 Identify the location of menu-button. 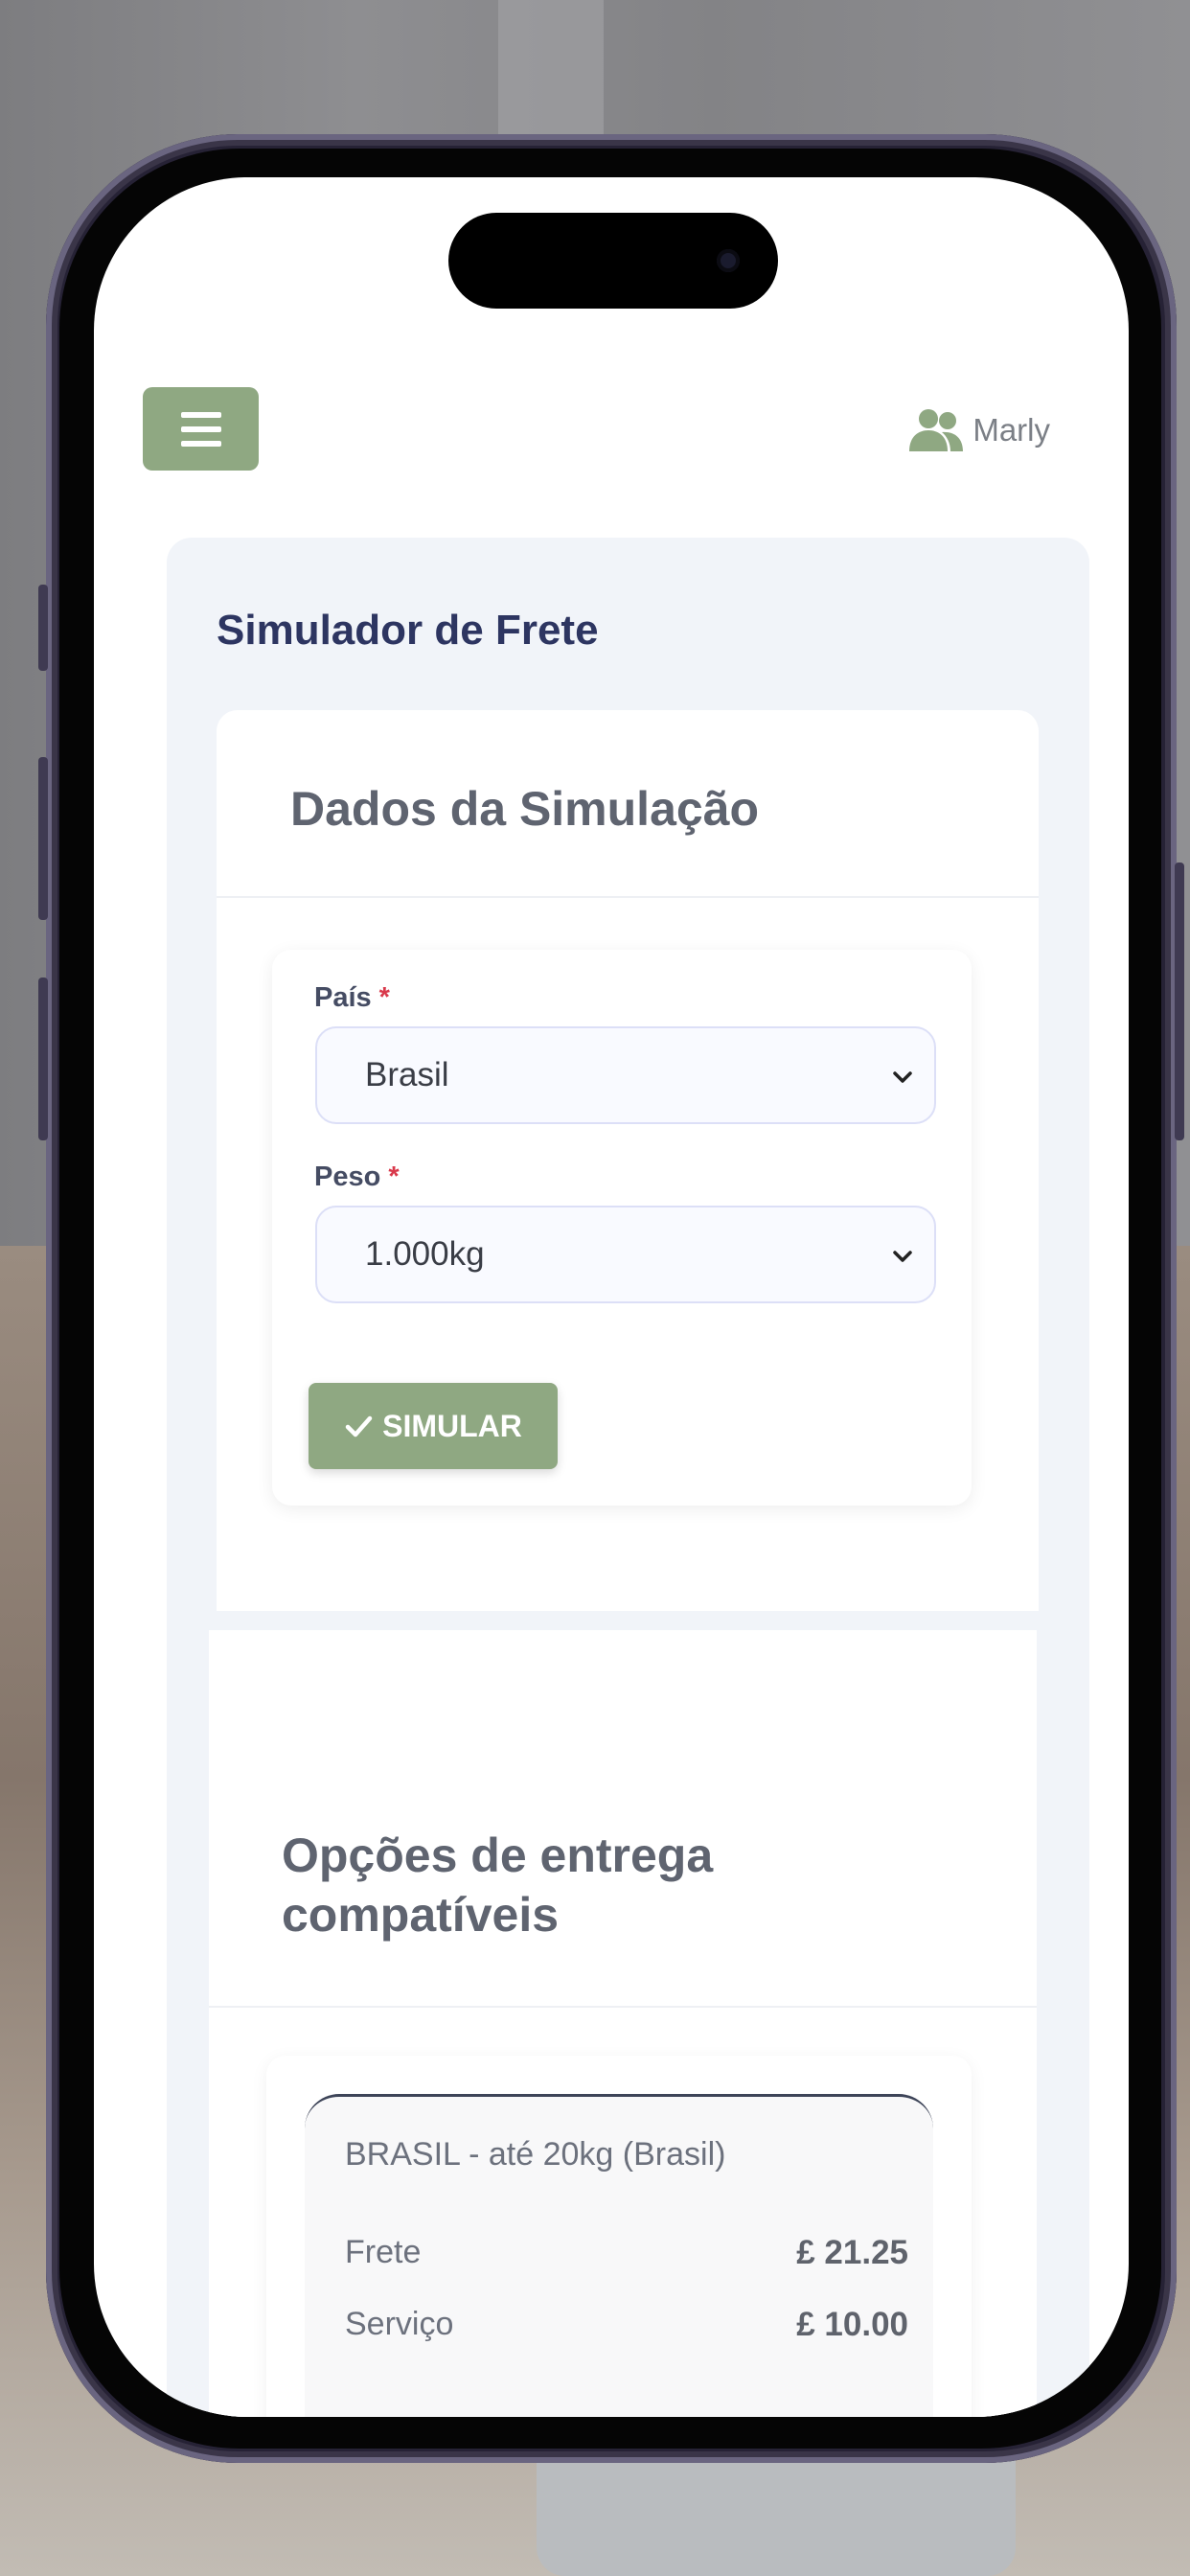
(201, 429).